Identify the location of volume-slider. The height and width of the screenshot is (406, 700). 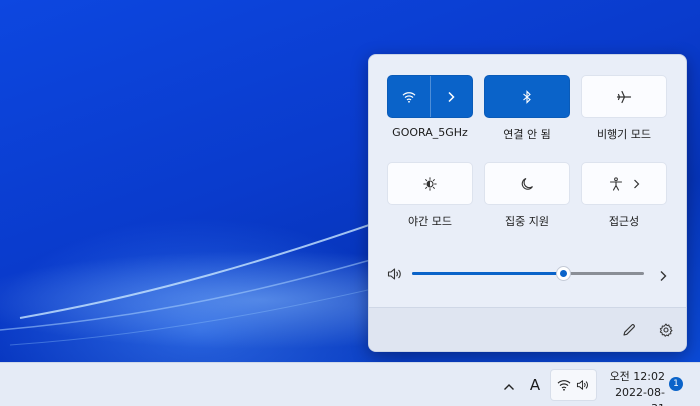
(528, 273).